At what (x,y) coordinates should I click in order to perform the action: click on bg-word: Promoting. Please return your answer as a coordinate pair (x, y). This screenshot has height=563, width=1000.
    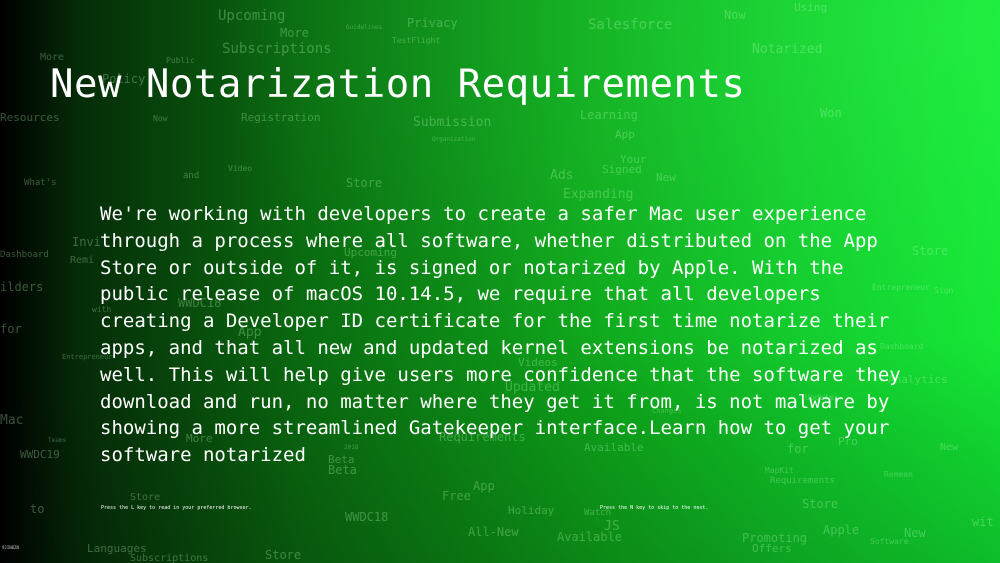
    Looking at the image, I should click on (775, 538).